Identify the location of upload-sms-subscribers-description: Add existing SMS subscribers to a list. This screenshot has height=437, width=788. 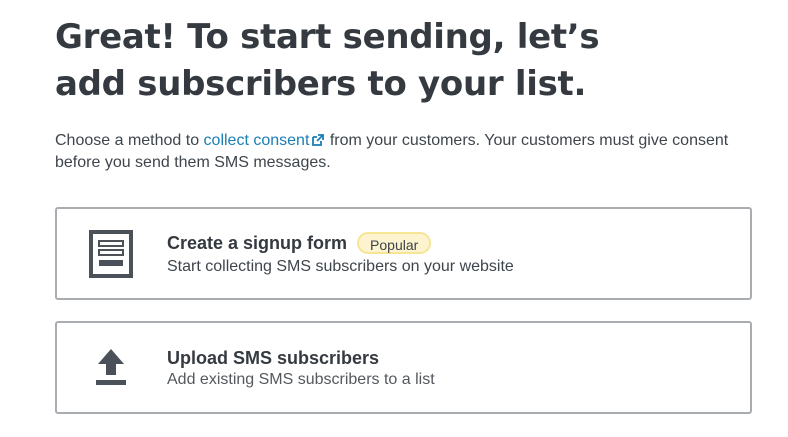
(301, 379).